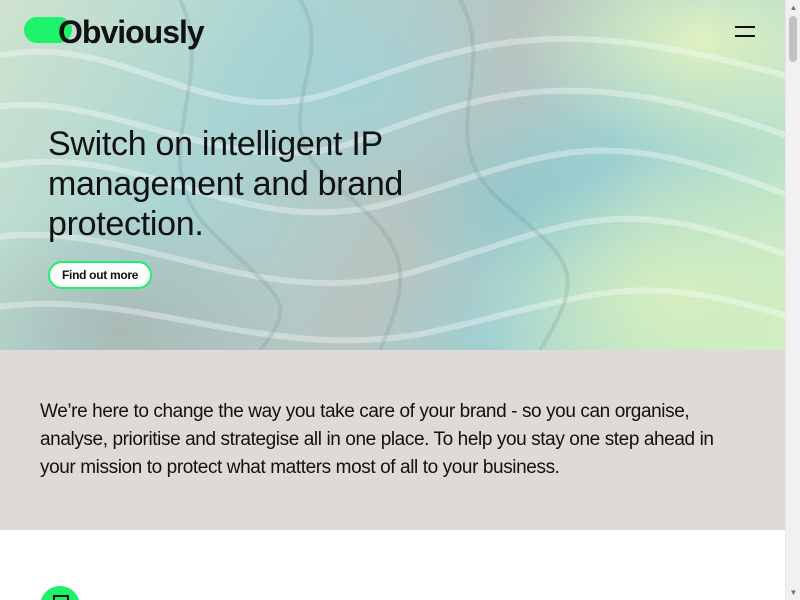  Describe the element at coordinates (793, 7) in the screenshot. I see `scroll-up-icon: ▲` at that location.